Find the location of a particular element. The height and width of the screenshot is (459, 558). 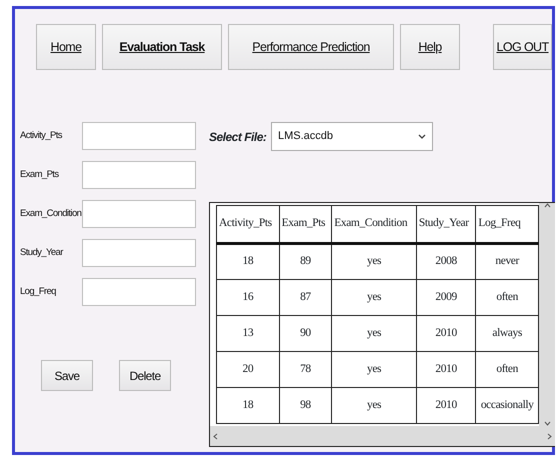

table-cell: 13 is located at coordinates (248, 334).